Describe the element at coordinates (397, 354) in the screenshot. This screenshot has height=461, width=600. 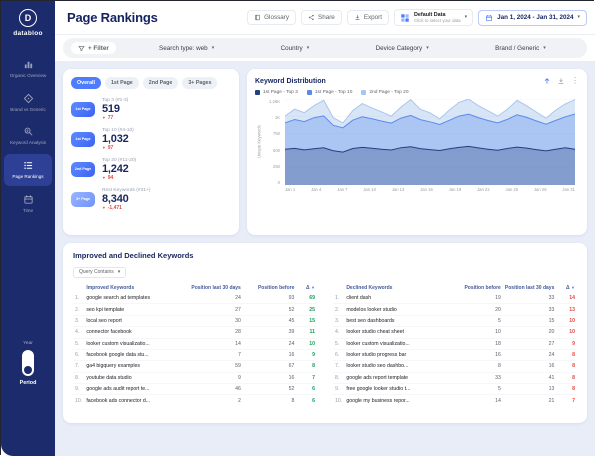
I see `keyword-link: looker studio progress bar` at that location.